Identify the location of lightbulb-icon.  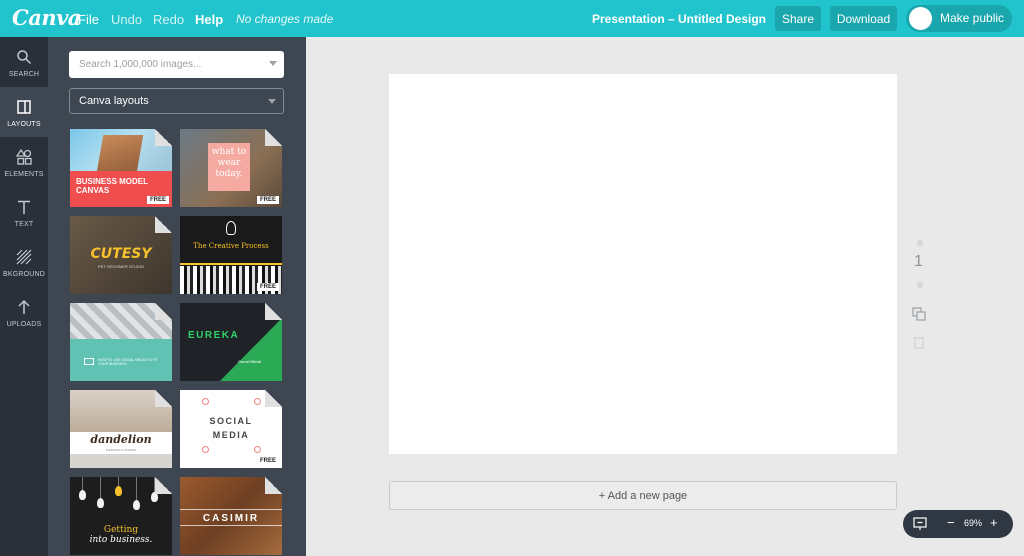
(231, 228).